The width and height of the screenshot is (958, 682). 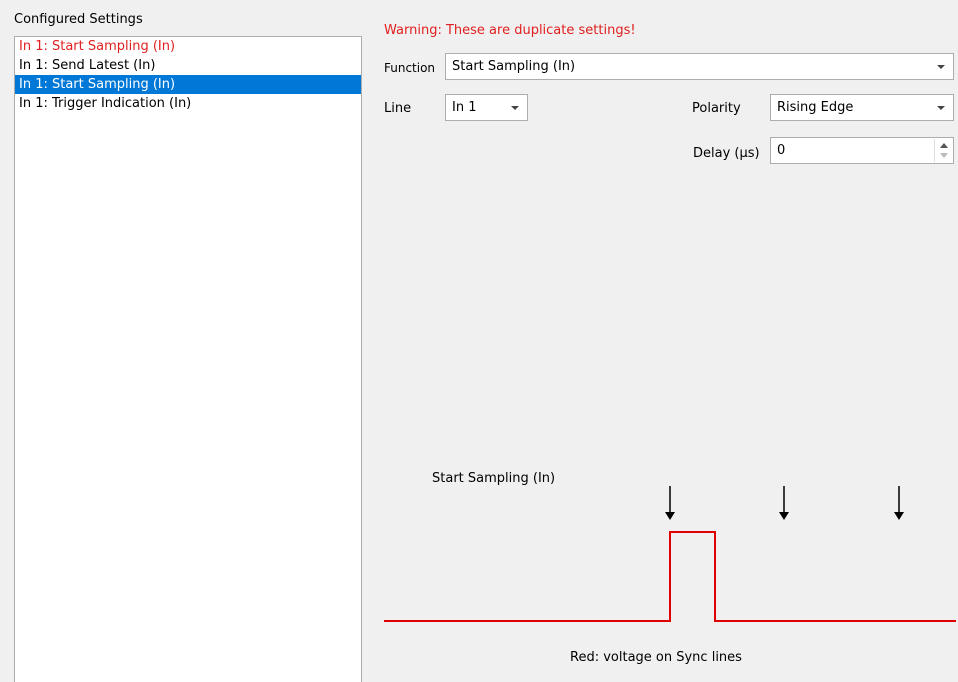 I want to click on timing-diagram, so click(x=670, y=554).